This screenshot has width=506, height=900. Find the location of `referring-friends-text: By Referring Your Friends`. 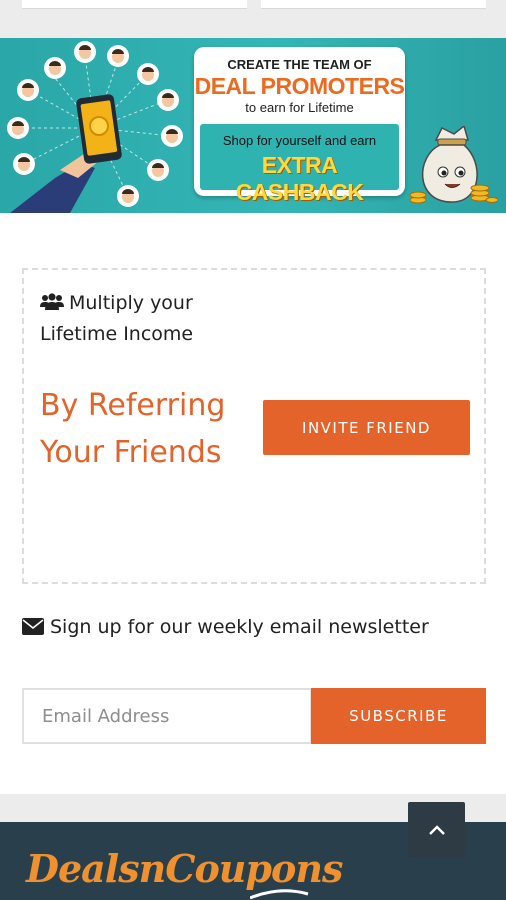

referring-friends-text: By Referring Your Friends is located at coordinates (133, 429).